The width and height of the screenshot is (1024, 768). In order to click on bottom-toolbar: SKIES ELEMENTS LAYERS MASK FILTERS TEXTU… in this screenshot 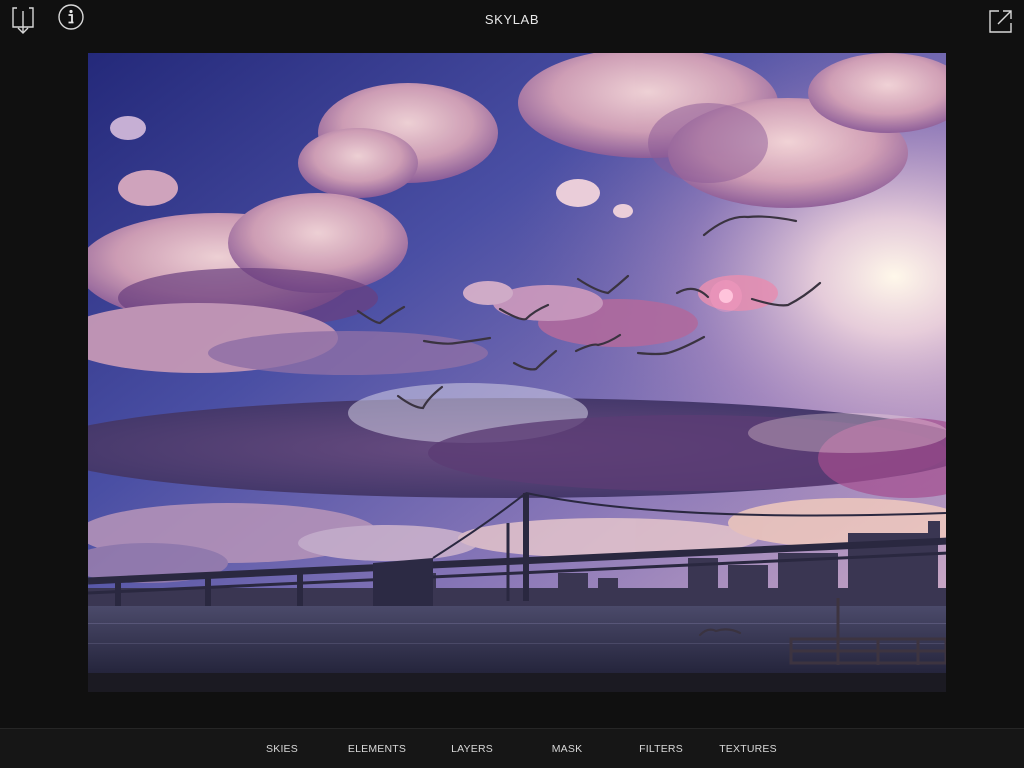, I will do `click(512, 748)`.